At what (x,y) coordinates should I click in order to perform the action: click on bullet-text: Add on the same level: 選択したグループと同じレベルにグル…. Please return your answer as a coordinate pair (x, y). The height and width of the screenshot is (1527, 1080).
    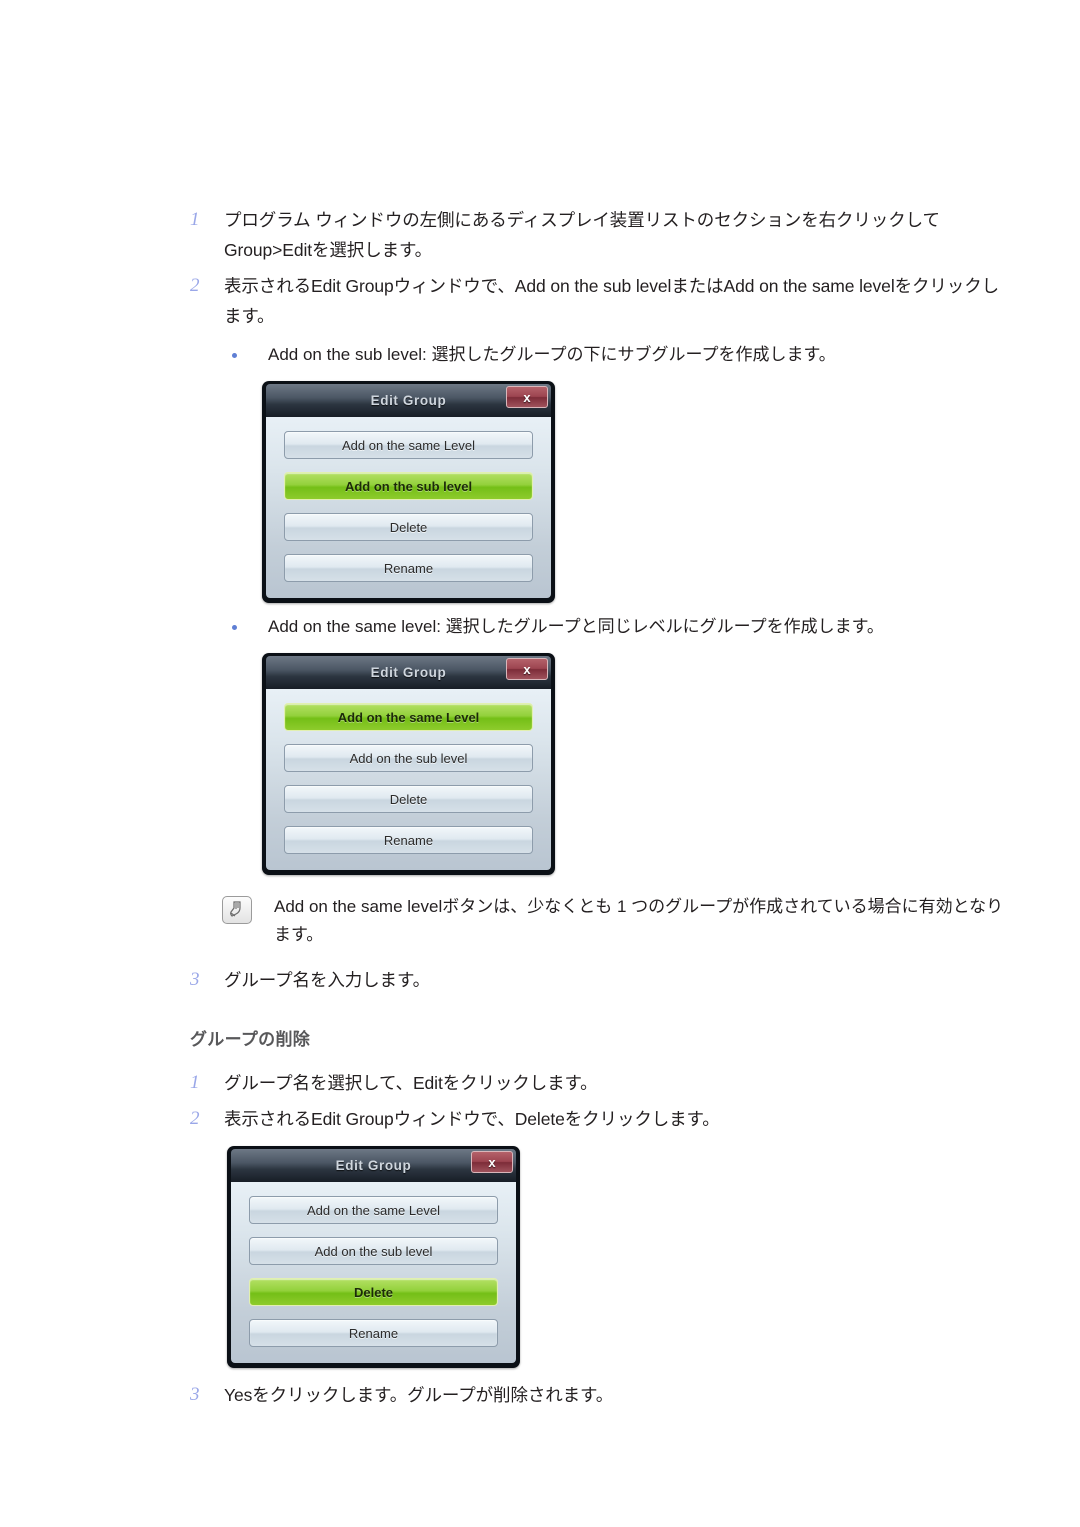
    Looking at the image, I should click on (576, 626).